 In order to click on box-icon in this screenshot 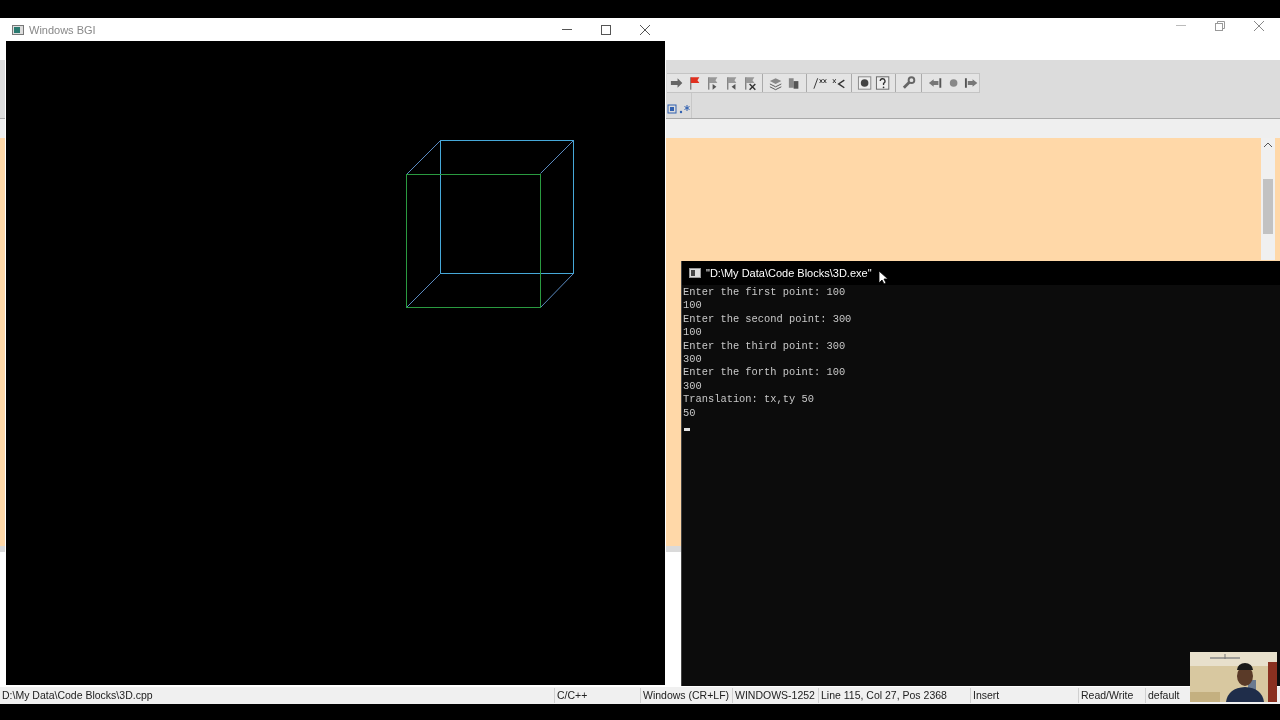, I will do `click(672, 109)`.